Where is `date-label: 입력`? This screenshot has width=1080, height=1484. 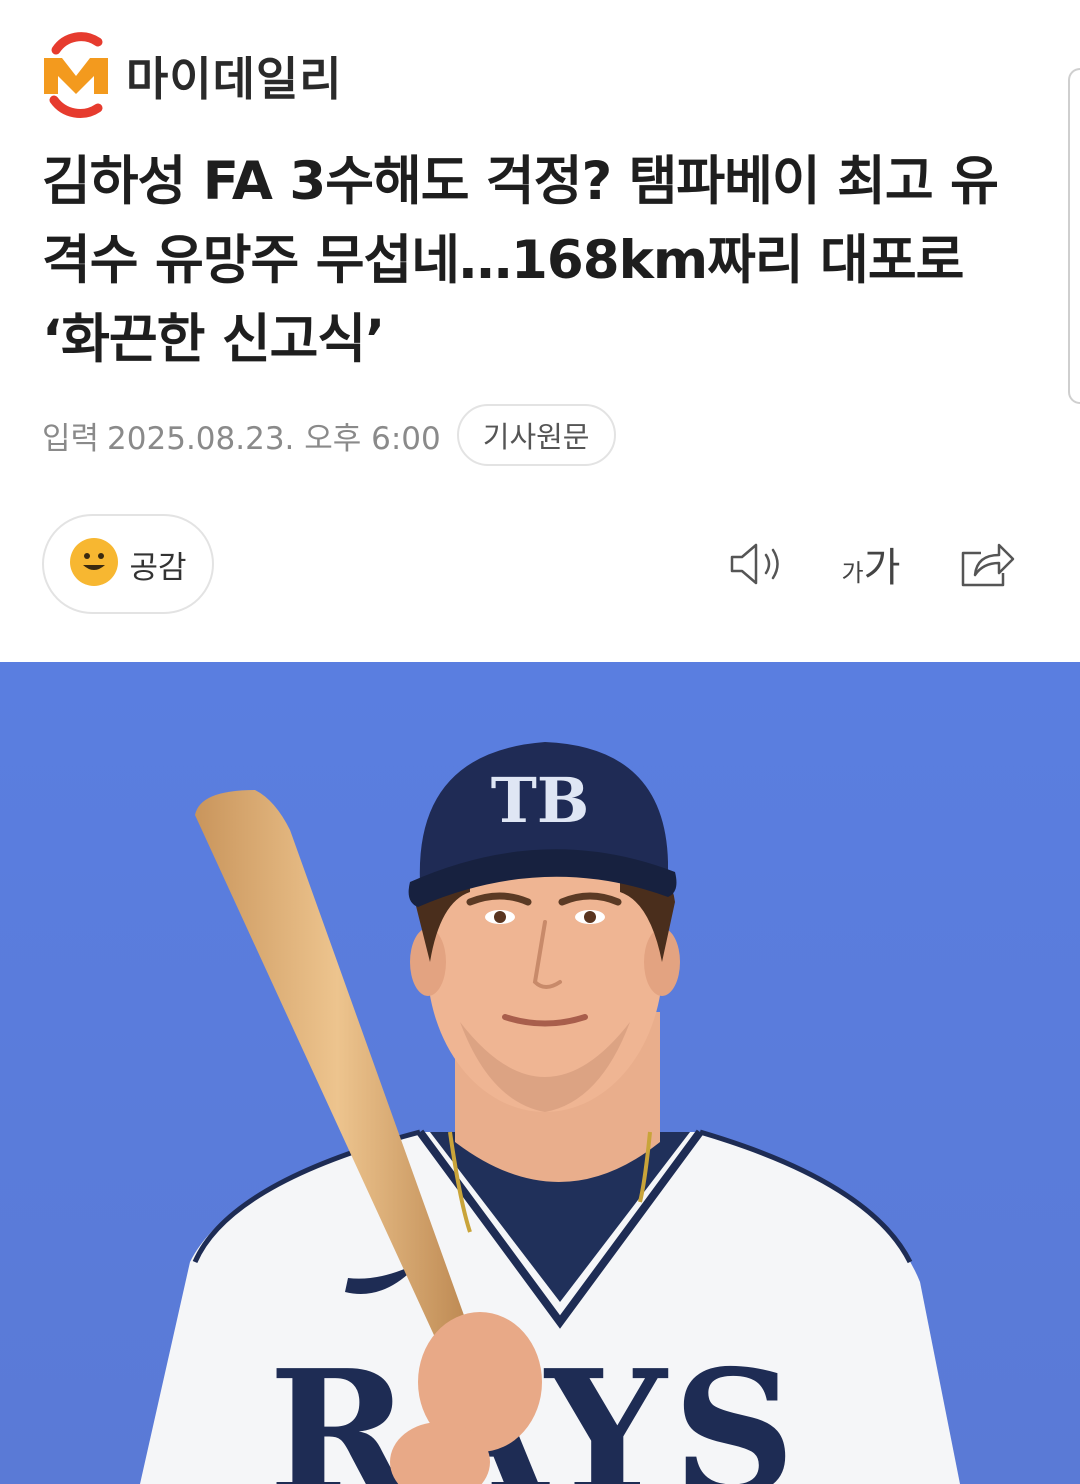
date-label: 입력 is located at coordinates (71, 438).